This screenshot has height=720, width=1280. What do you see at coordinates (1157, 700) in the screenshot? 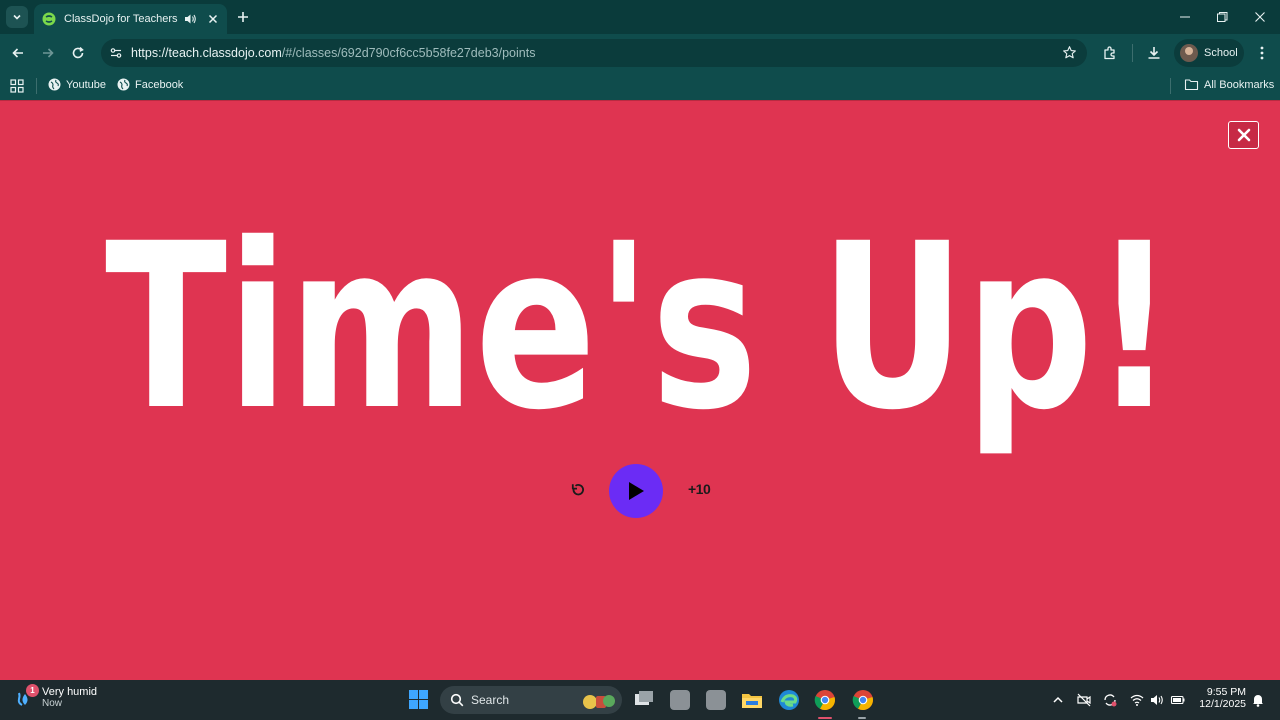
I see `volume-icon` at bounding box center [1157, 700].